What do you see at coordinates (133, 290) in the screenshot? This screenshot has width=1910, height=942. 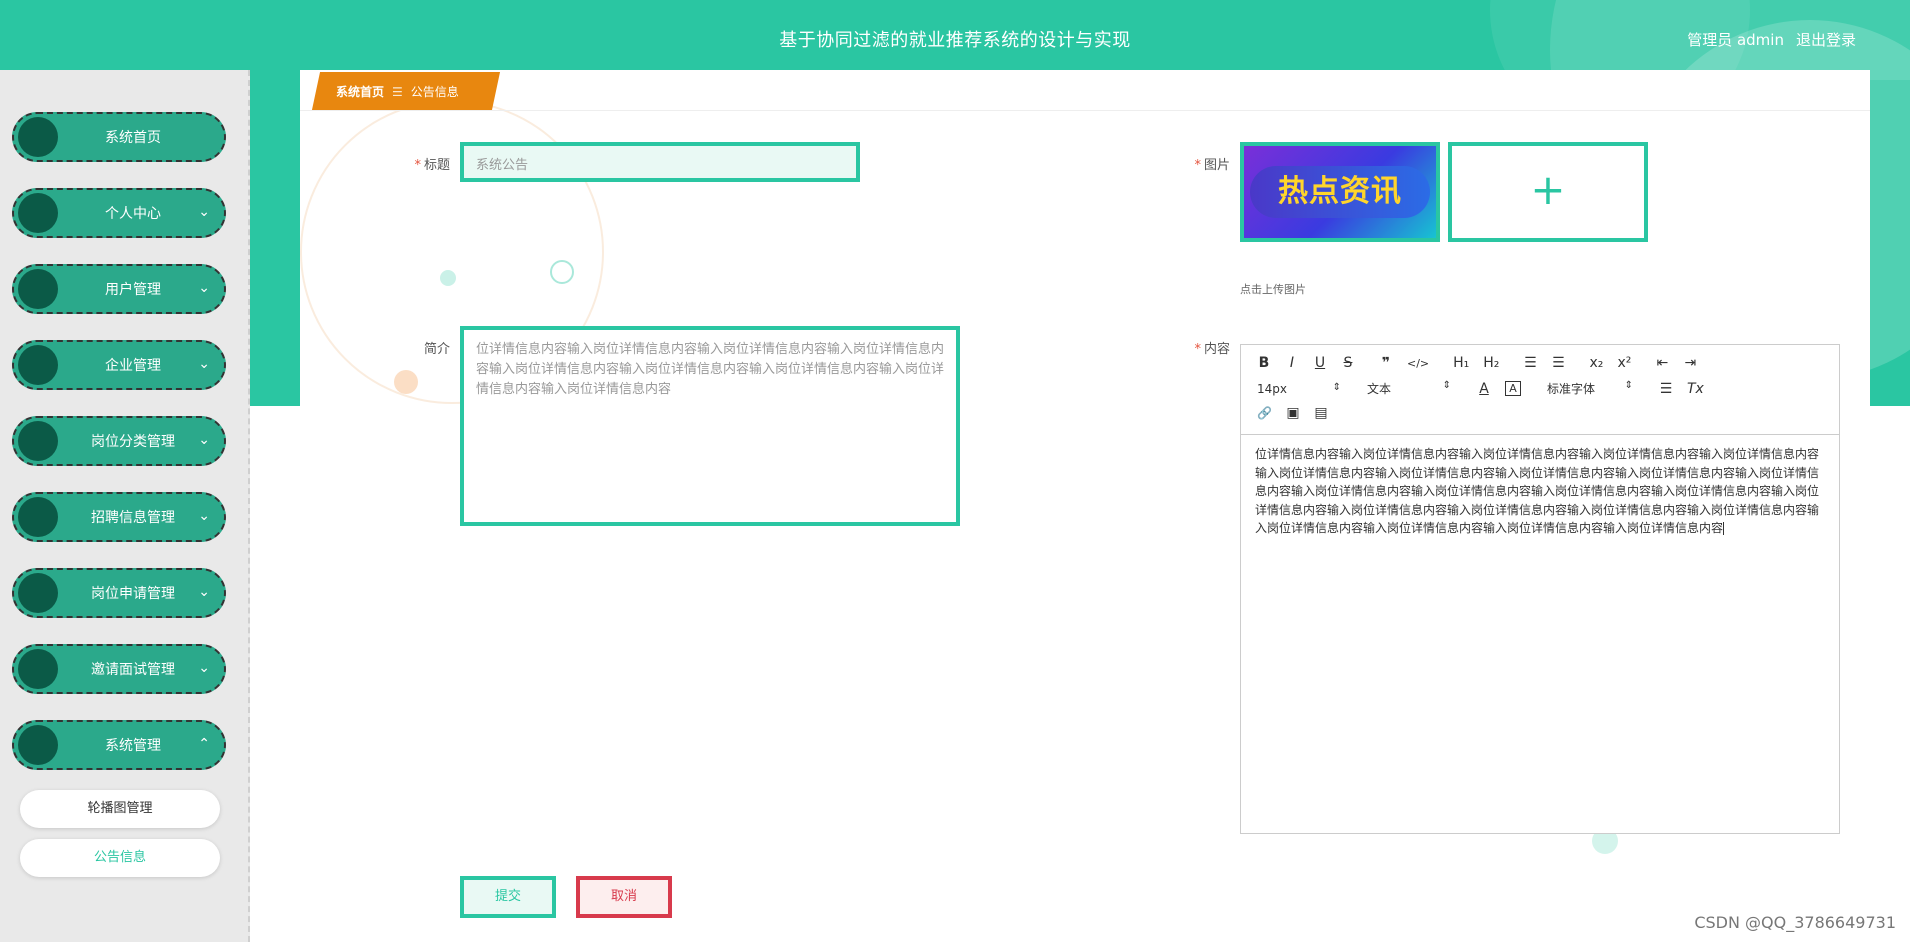 I see `sidebar-item-label: 用户管理` at bounding box center [133, 290].